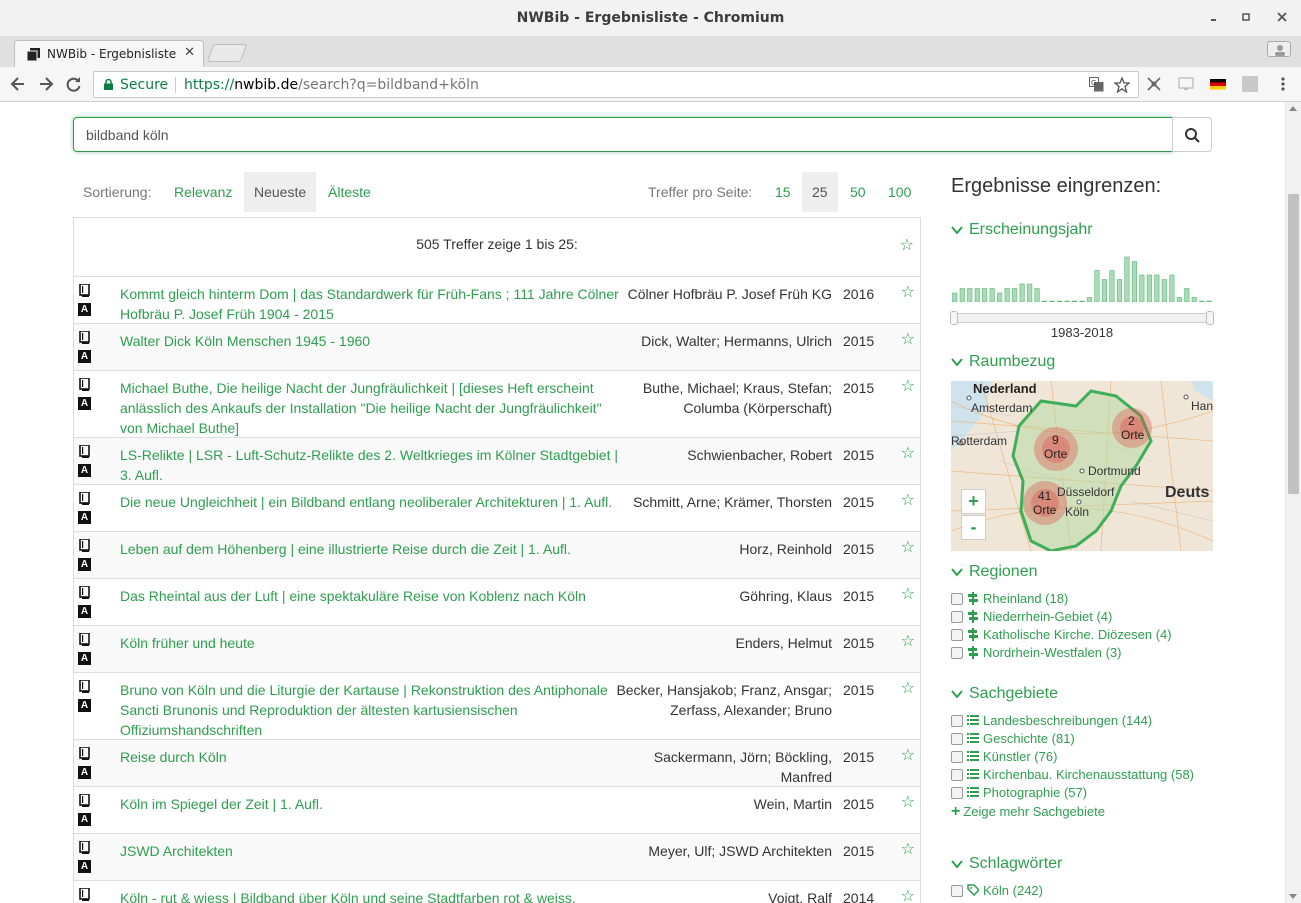  Describe the element at coordinates (1055, 454) in the screenshot. I see `map-cluster-1-label: Orte` at that location.